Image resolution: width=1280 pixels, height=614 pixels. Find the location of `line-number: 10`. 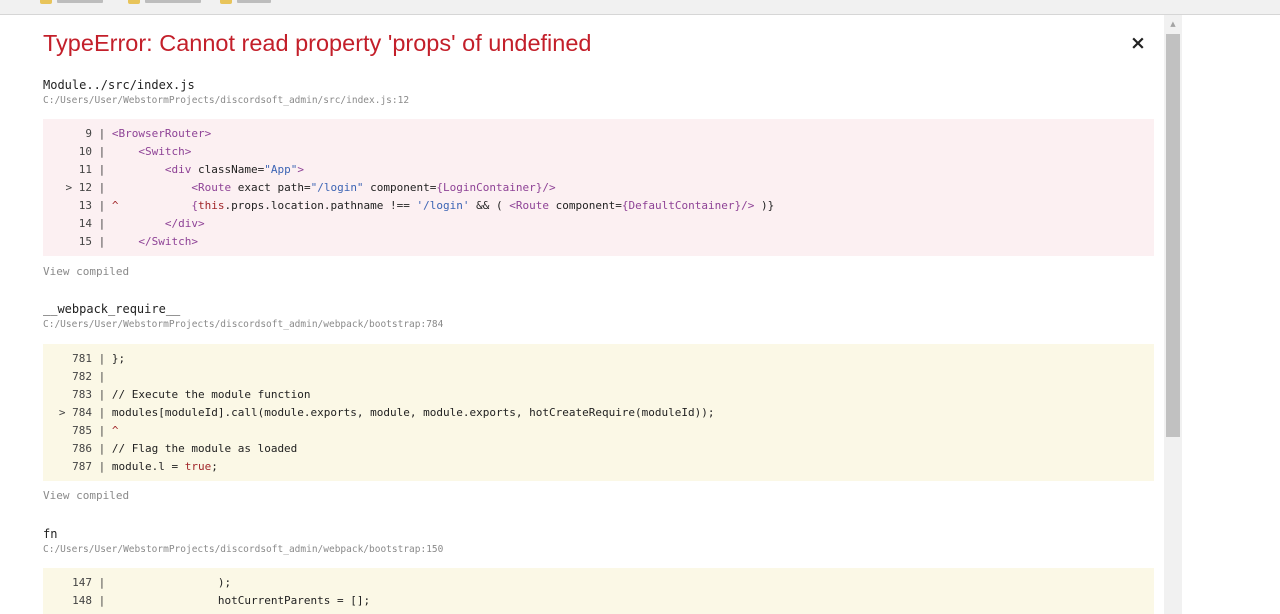

line-number: 10 is located at coordinates (78, 151).